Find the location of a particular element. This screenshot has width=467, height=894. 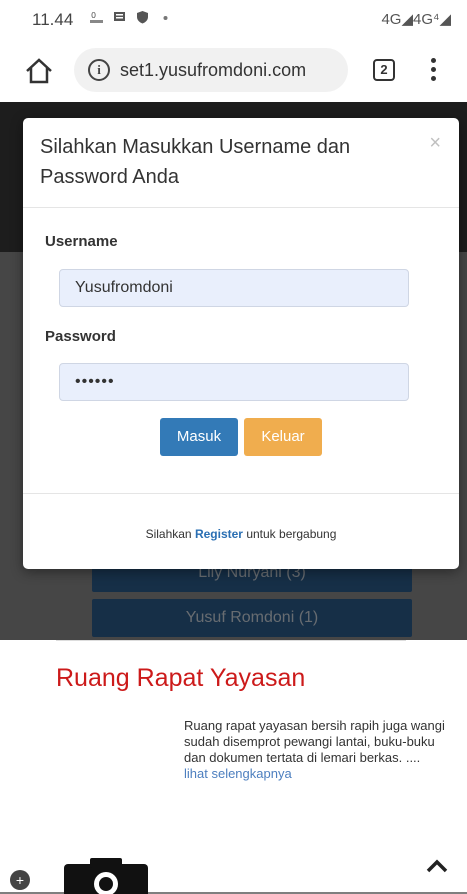

message-icon is located at coordinates (119, 16).